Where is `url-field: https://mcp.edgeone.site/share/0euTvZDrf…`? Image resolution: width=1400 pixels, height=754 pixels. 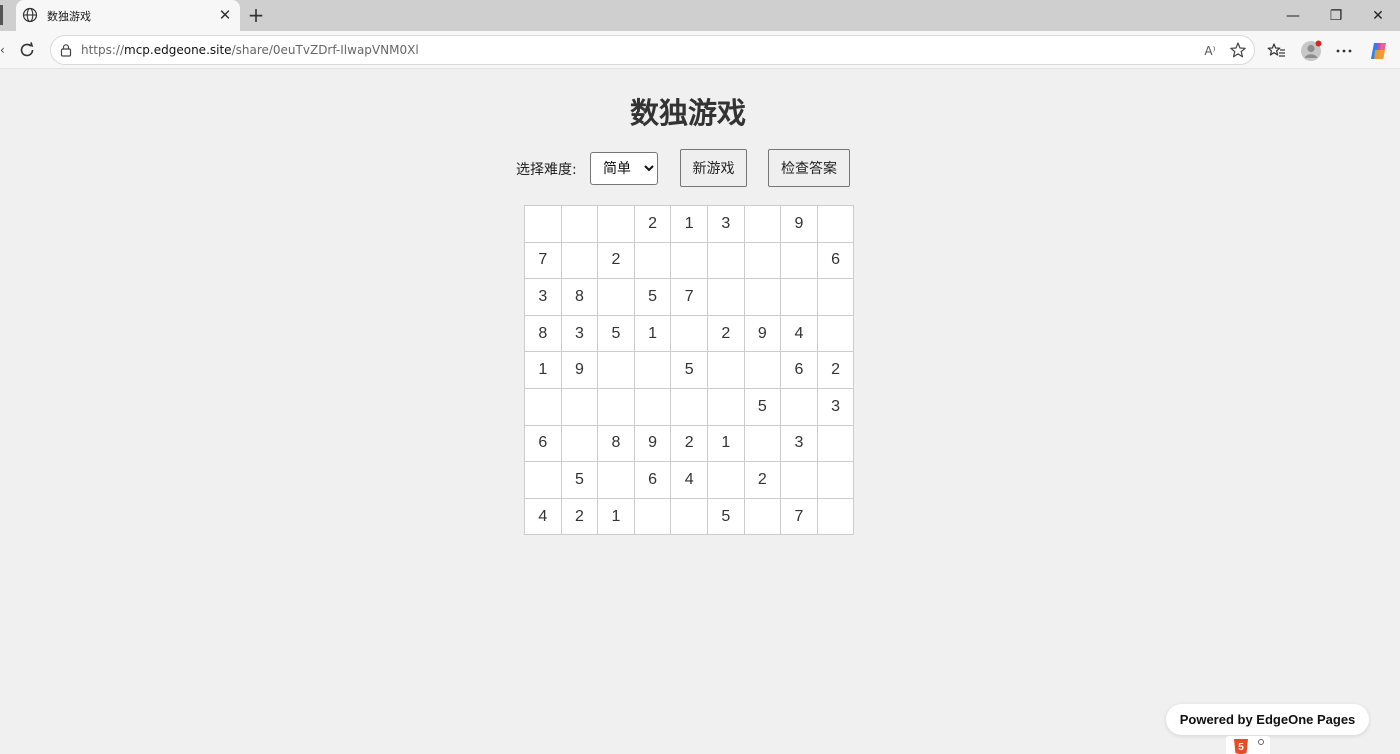 url-field: https://mcp.edgeone.site/share/0euTvZDrf… is located at coordinates (652, 50).